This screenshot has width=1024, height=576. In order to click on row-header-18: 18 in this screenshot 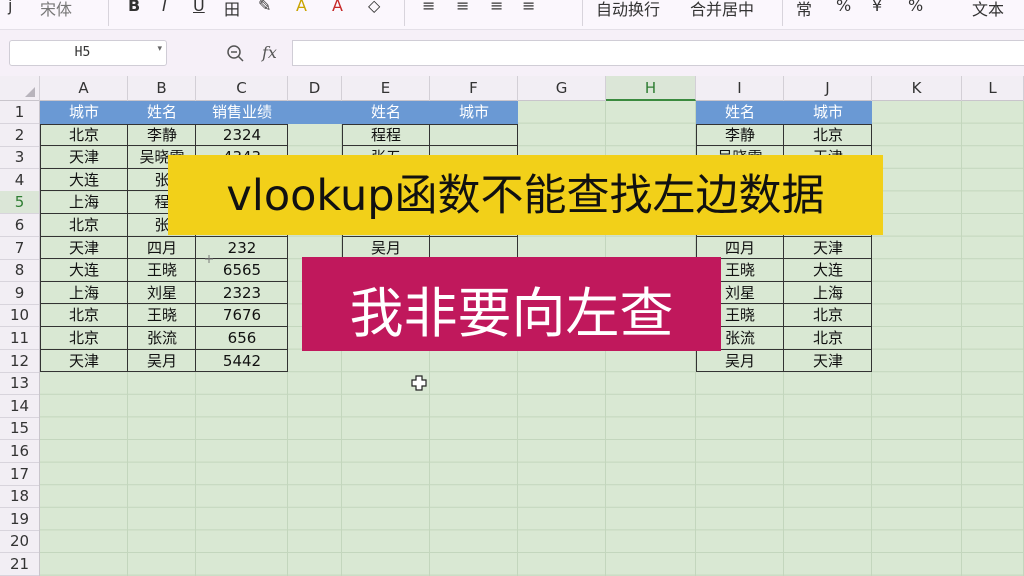, I will do `click(19, 497)`.